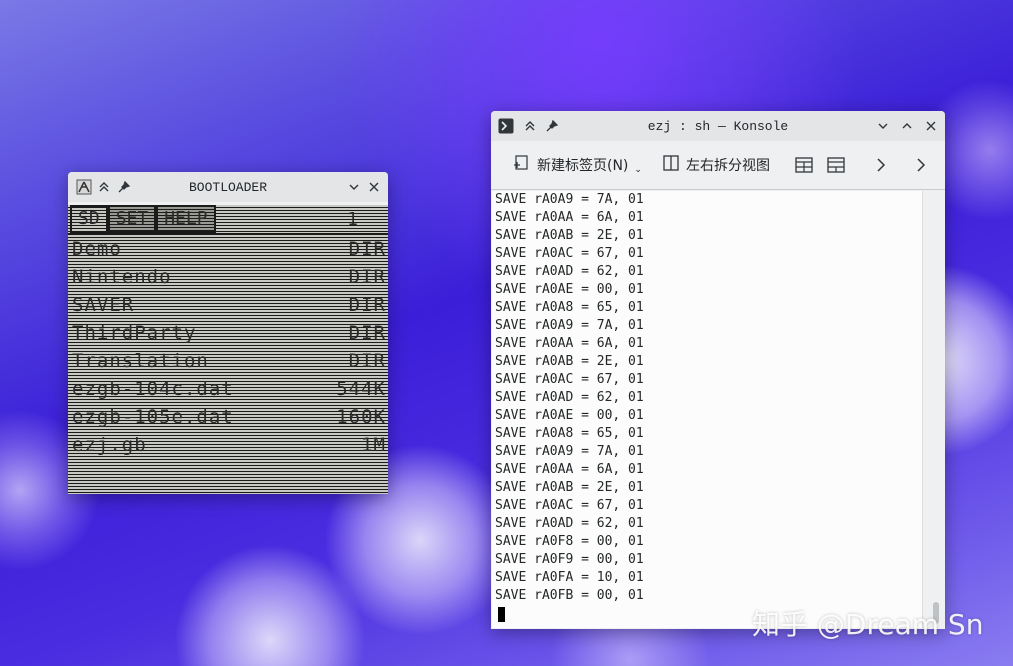 The width and height of the screenshot is (1013, 666). Describe the element at coordinates (228, 187) in the screenshot. I see `bootloader-titlebar: BOOTLOADER` at that location.